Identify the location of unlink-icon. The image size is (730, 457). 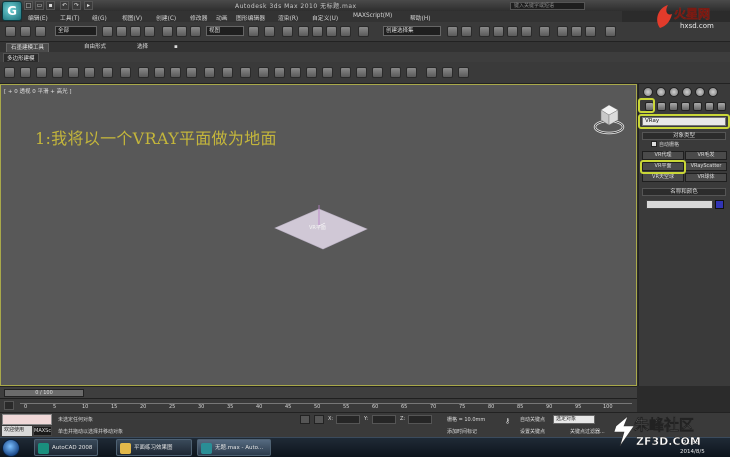
(25, 31).